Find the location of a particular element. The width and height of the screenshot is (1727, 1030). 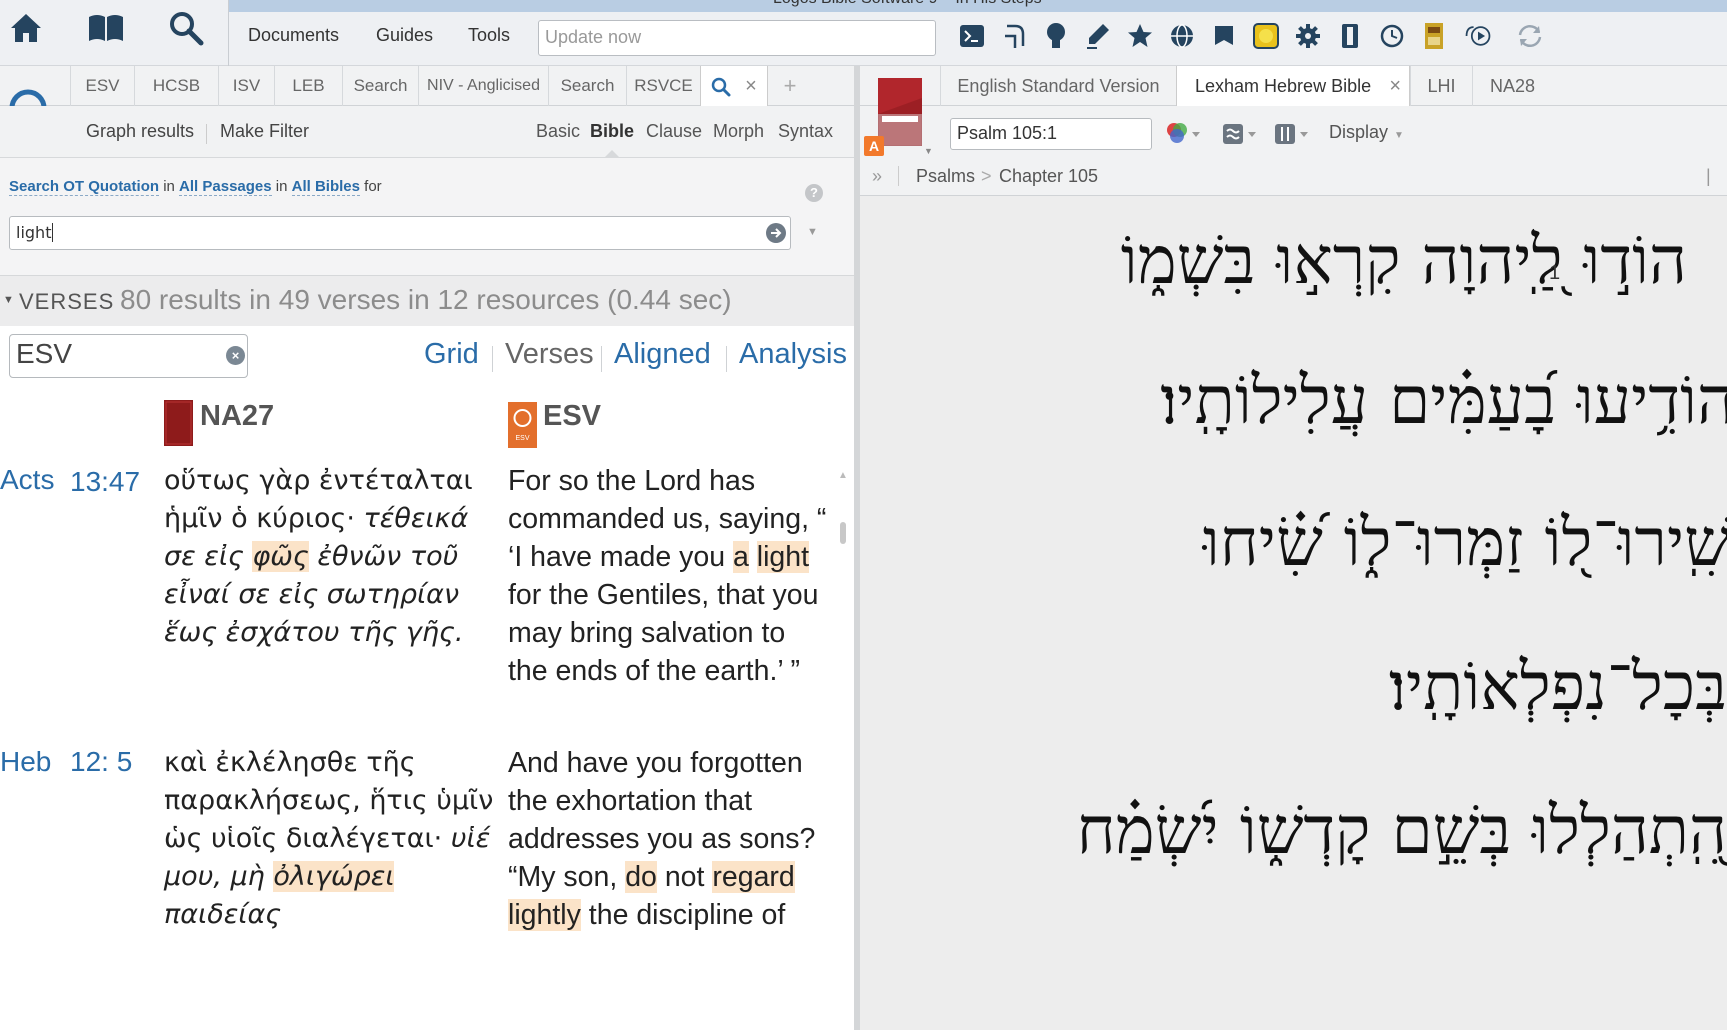

command-box: Update now is located at coordinates (737, 38).